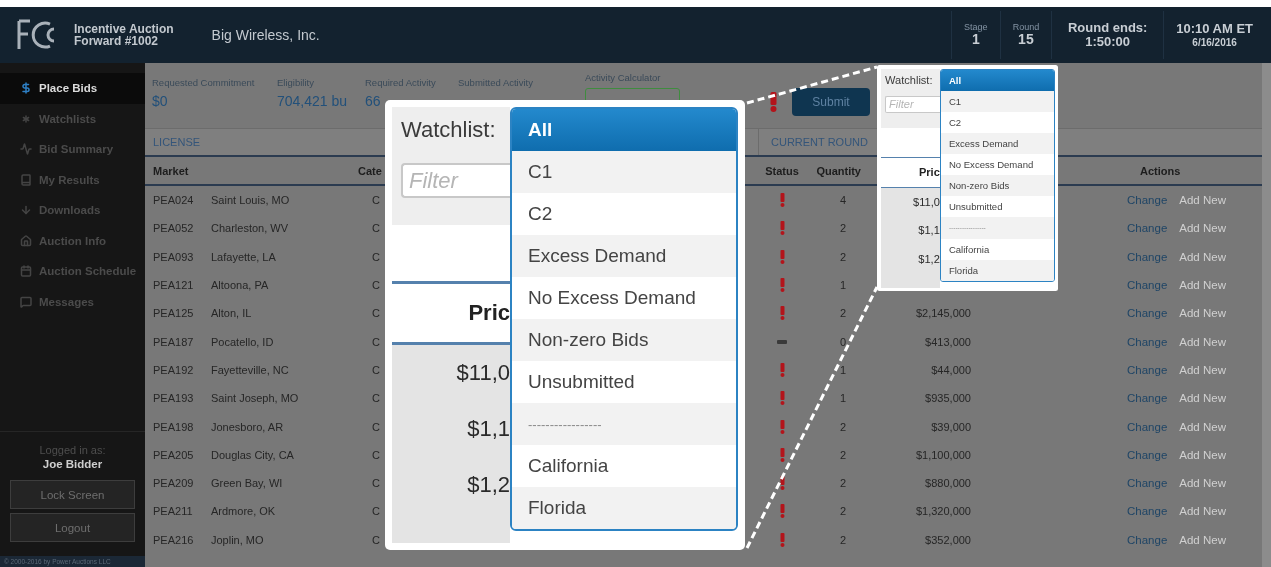 The image size is (1271, 567). I want to click on pulse-icon, so click(26, 149).